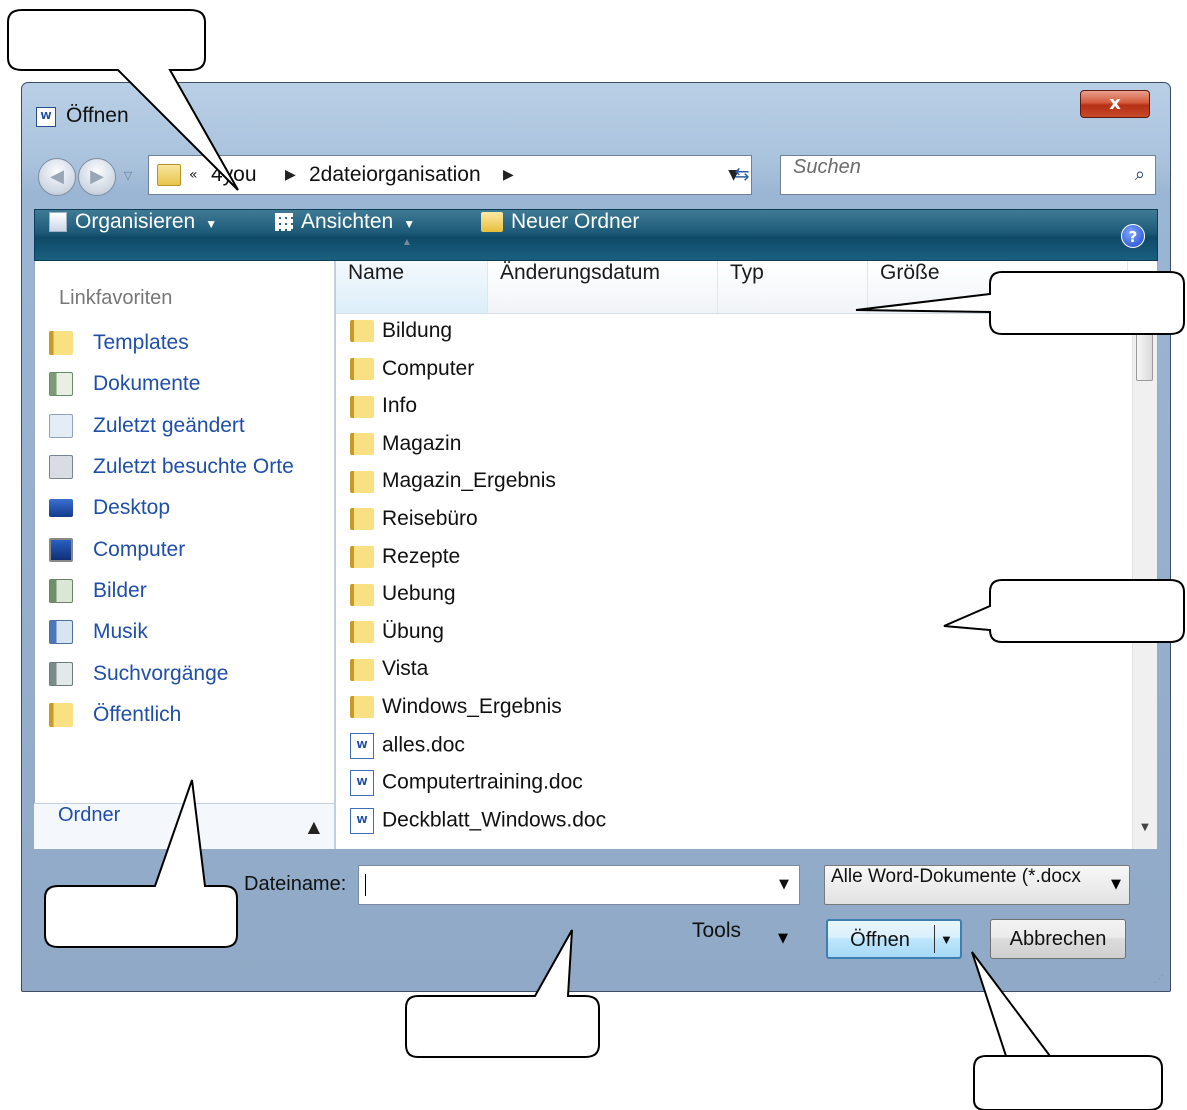  Describe the element at coordinates (389, 675) in the screenshot. I see `folder-row: Vista` at that location.